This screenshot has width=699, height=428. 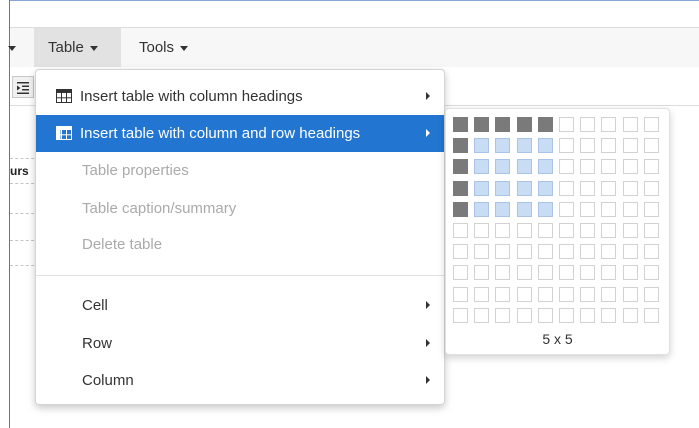 I want to click on previous-menu-caret, so click(x=15, y=47).